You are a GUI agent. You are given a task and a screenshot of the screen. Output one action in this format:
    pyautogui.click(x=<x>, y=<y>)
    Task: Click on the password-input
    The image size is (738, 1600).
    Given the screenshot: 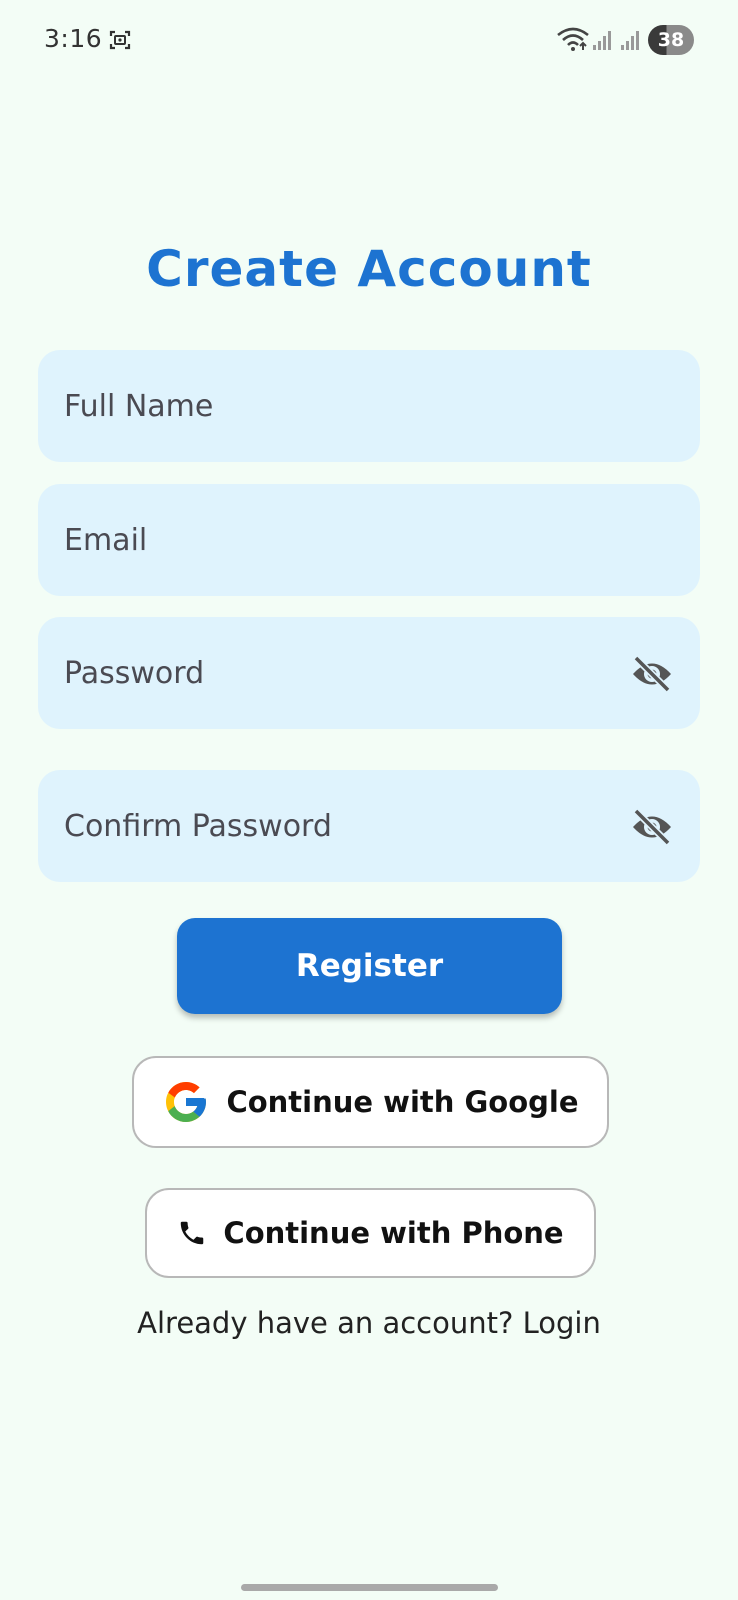 What is the action you would take?
    pyautogui.click(x=369, y=673)
    